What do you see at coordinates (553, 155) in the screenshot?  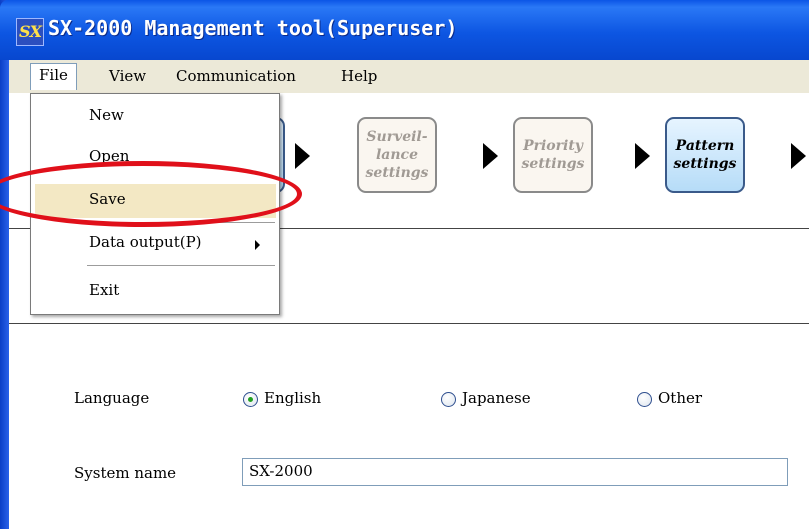 I see `step-priority-settings: Priority settings` at bounding box center [553, 155].